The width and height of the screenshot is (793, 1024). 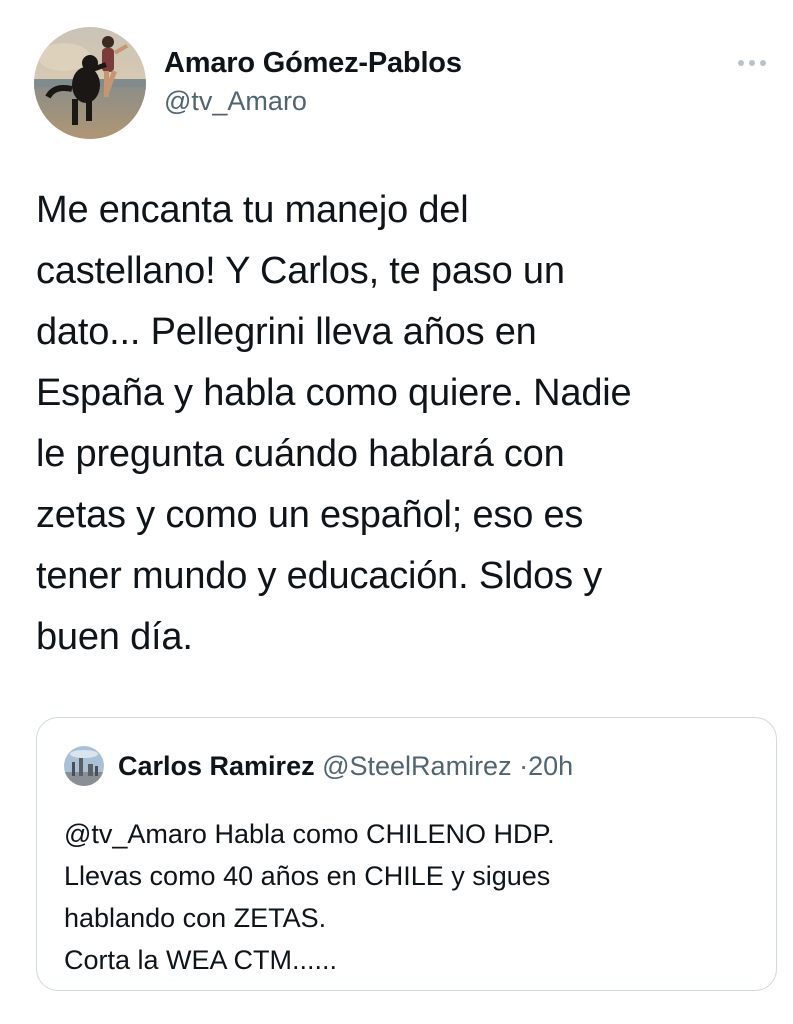 I want to click on author-display-name: Amaro Gómez-Pablos, so click(x=313, y=63).